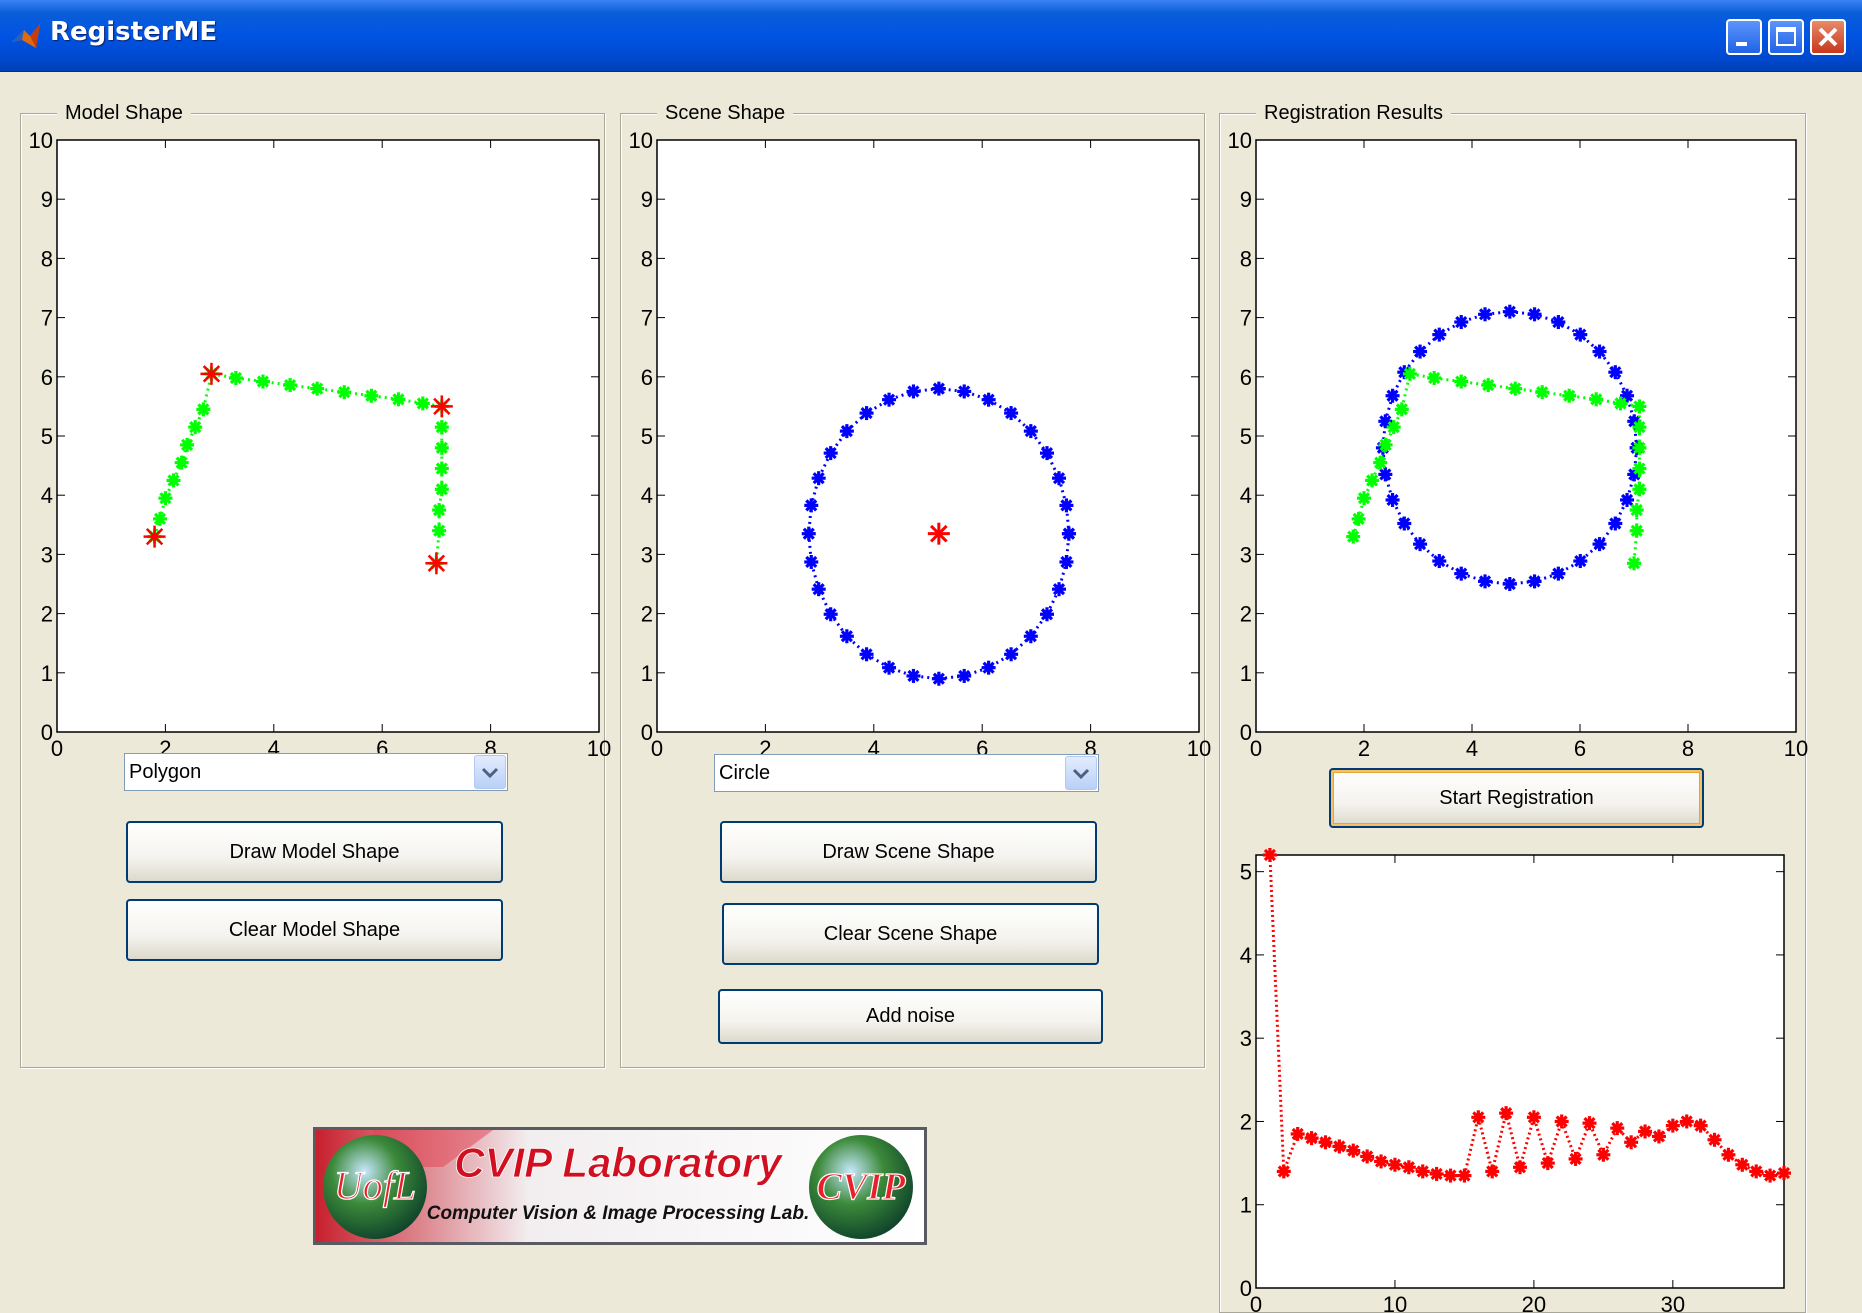 The height and width of the screenshot is (1313, 1862). I want to click on maximize-icon, so click(1786, 36).